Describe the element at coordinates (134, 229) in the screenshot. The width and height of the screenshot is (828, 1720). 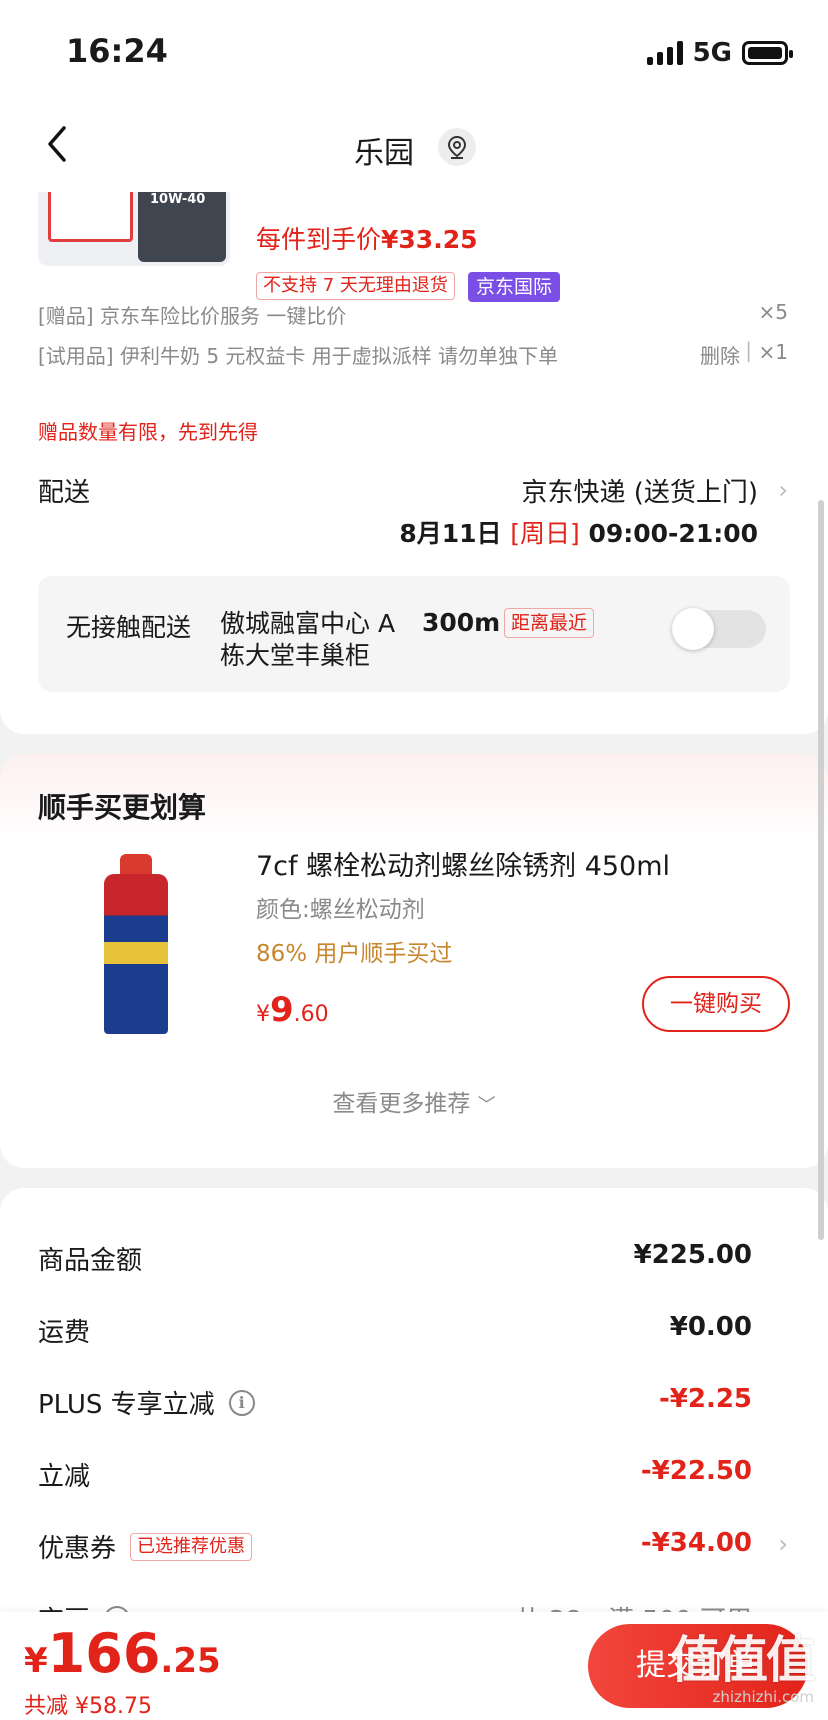
I see `product-image: 10W-40` at that location.